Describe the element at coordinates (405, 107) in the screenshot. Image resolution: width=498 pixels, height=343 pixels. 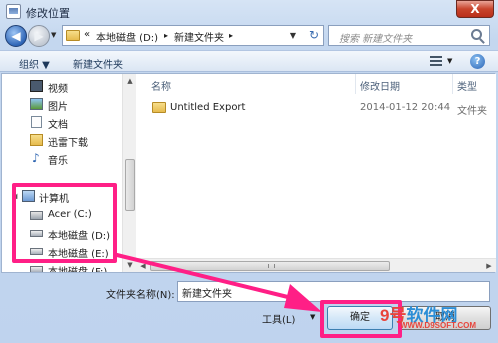
I see `file-date: 2014-01-12 20:44` at that location.